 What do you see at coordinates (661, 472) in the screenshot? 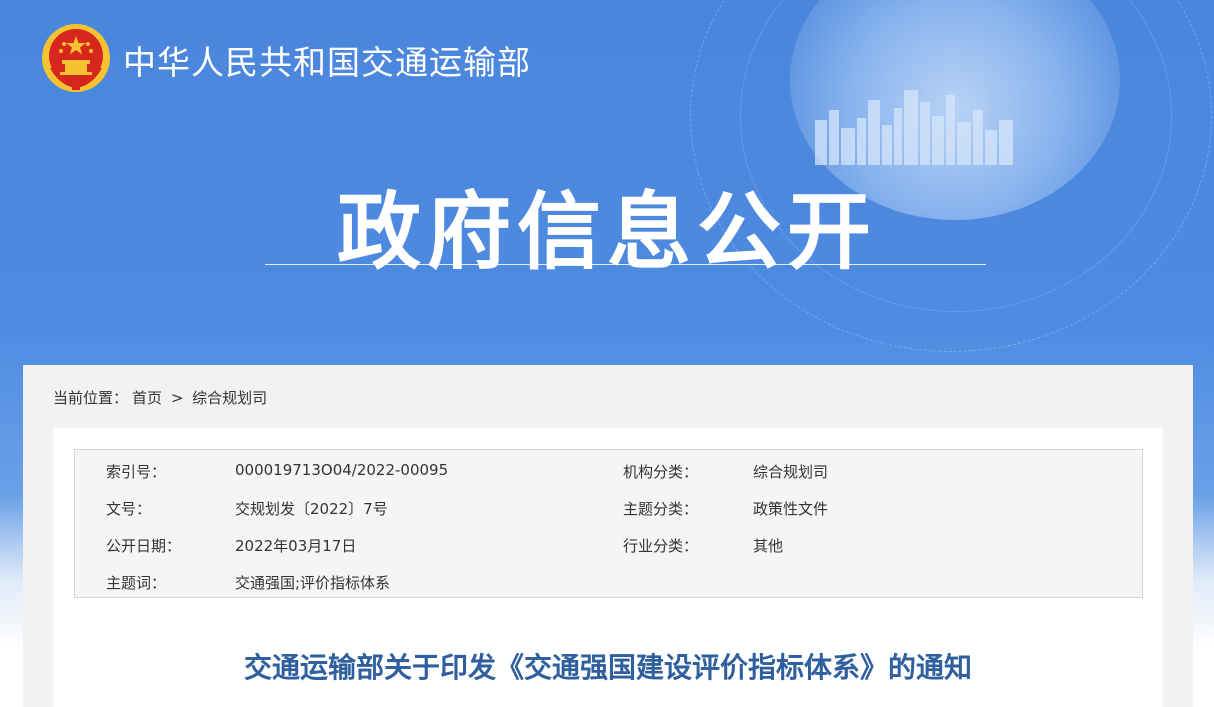
I see `org-label: 机构分类：` at bounding box center [661, 472].